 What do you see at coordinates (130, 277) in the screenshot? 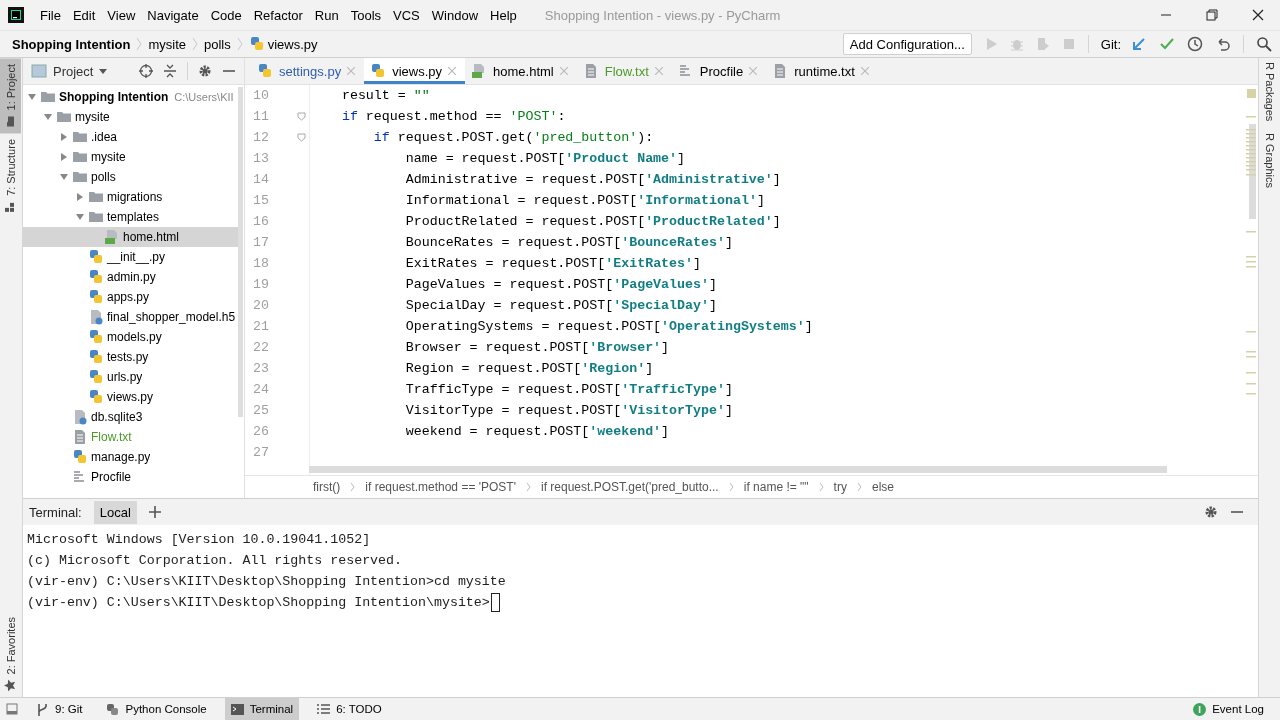
I see `tree-item: admin.py` at bounding box center [130, 277].